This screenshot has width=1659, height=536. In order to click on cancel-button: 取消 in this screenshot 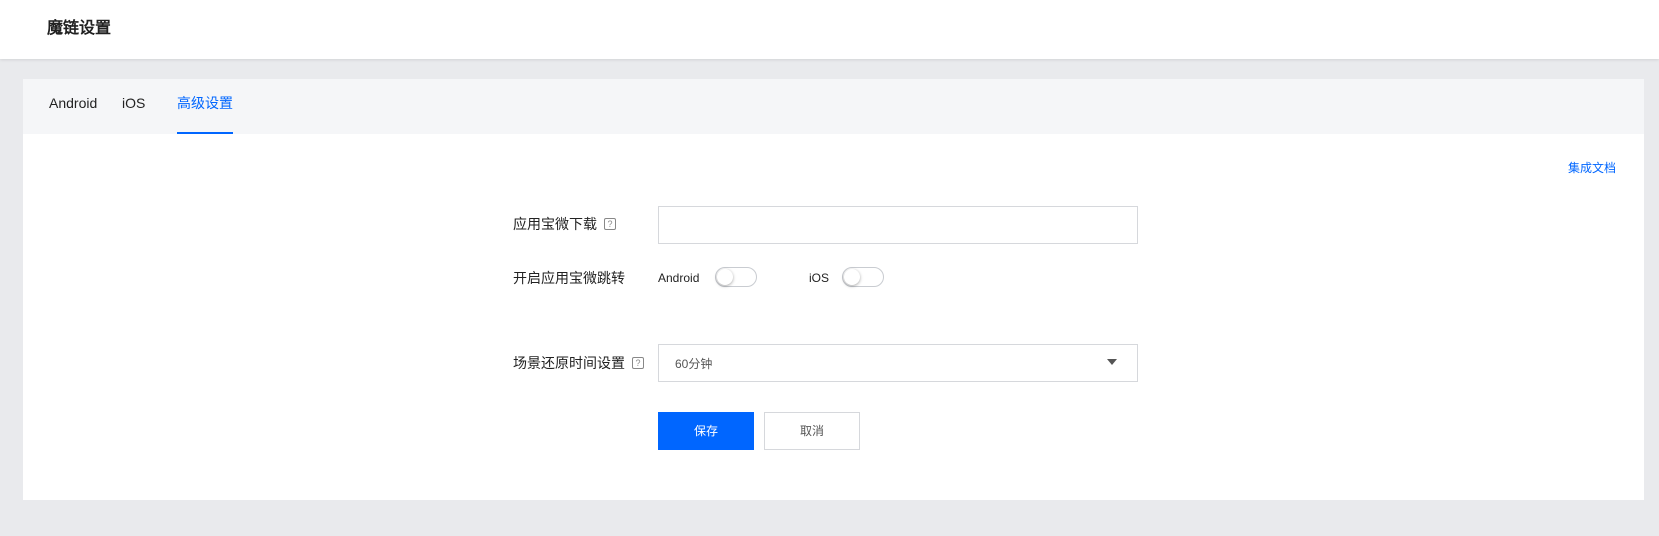, I will do `click(812, 431)`.